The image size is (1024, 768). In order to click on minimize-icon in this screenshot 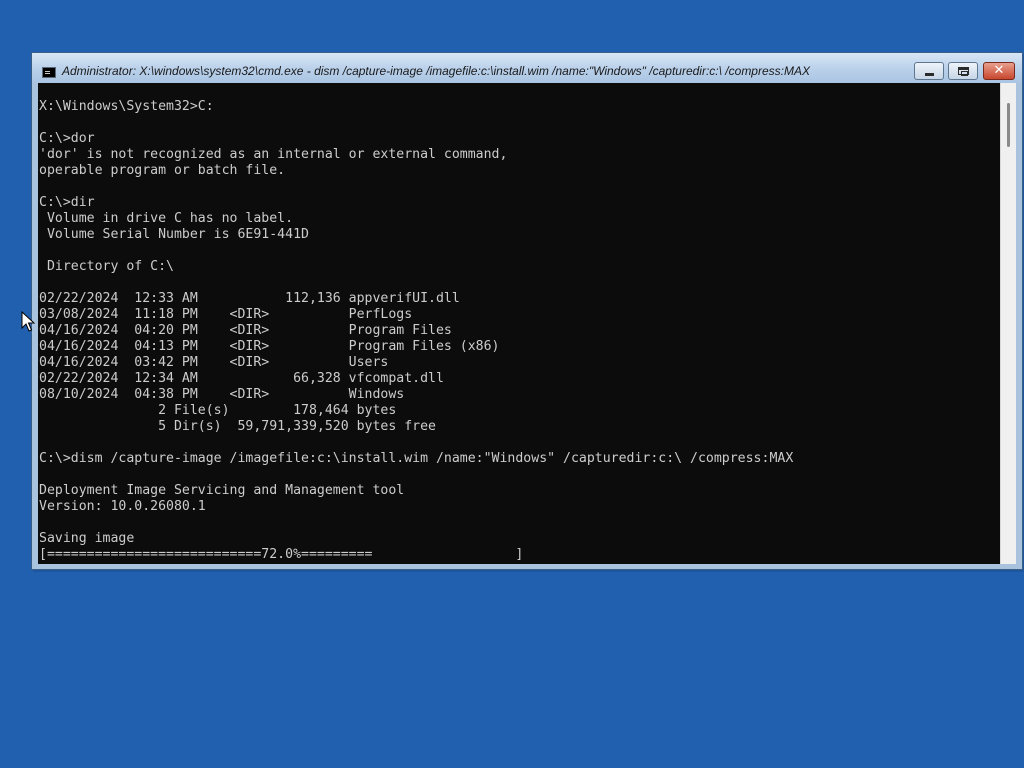, I will do `click(929, 74)`.